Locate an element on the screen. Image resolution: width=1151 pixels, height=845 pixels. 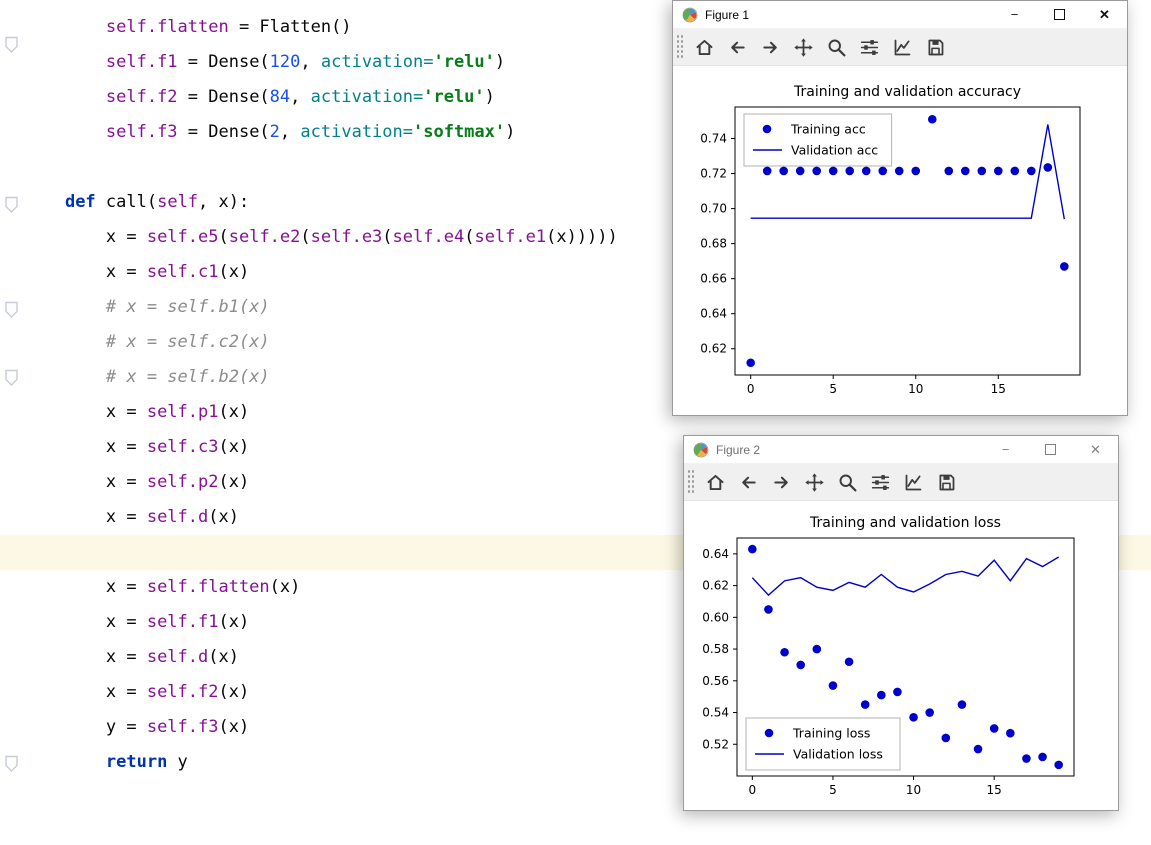
figure2-window-controls: − ✕ is located at coordinates (1050, 449).